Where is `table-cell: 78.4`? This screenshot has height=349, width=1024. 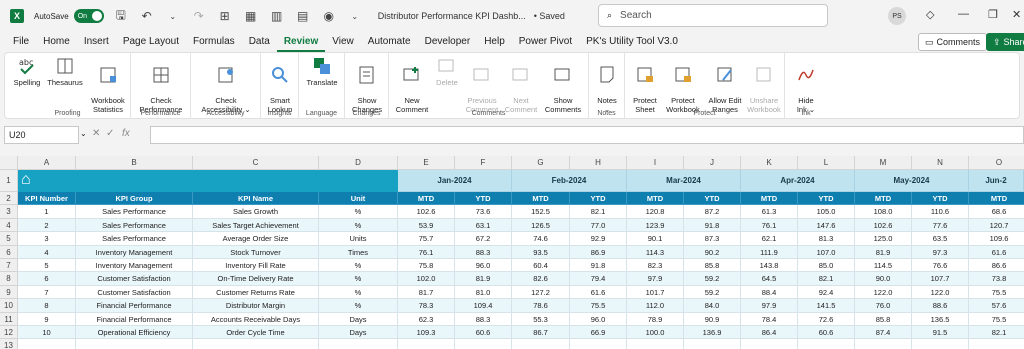 table-cell: 78.4 is located at coordinates (769, 319).